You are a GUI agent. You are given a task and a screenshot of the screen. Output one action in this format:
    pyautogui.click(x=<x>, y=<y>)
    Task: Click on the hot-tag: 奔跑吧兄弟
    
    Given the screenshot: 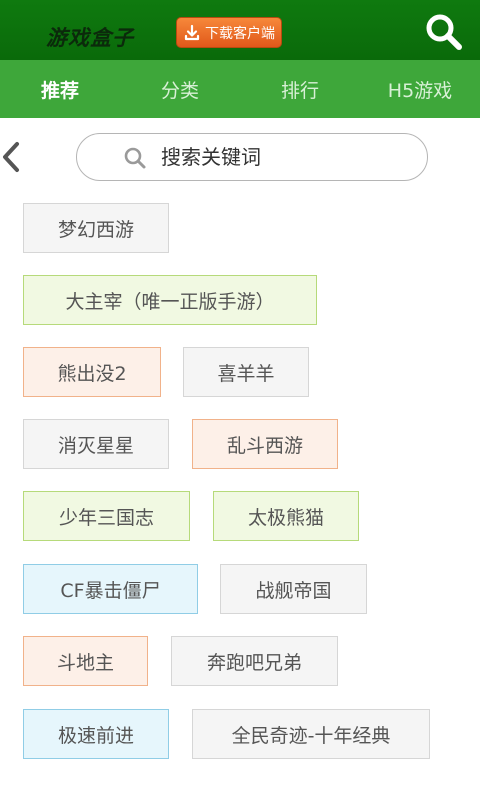 What is the action you would take?
    pyautogui.click(x=254, y=661)
    